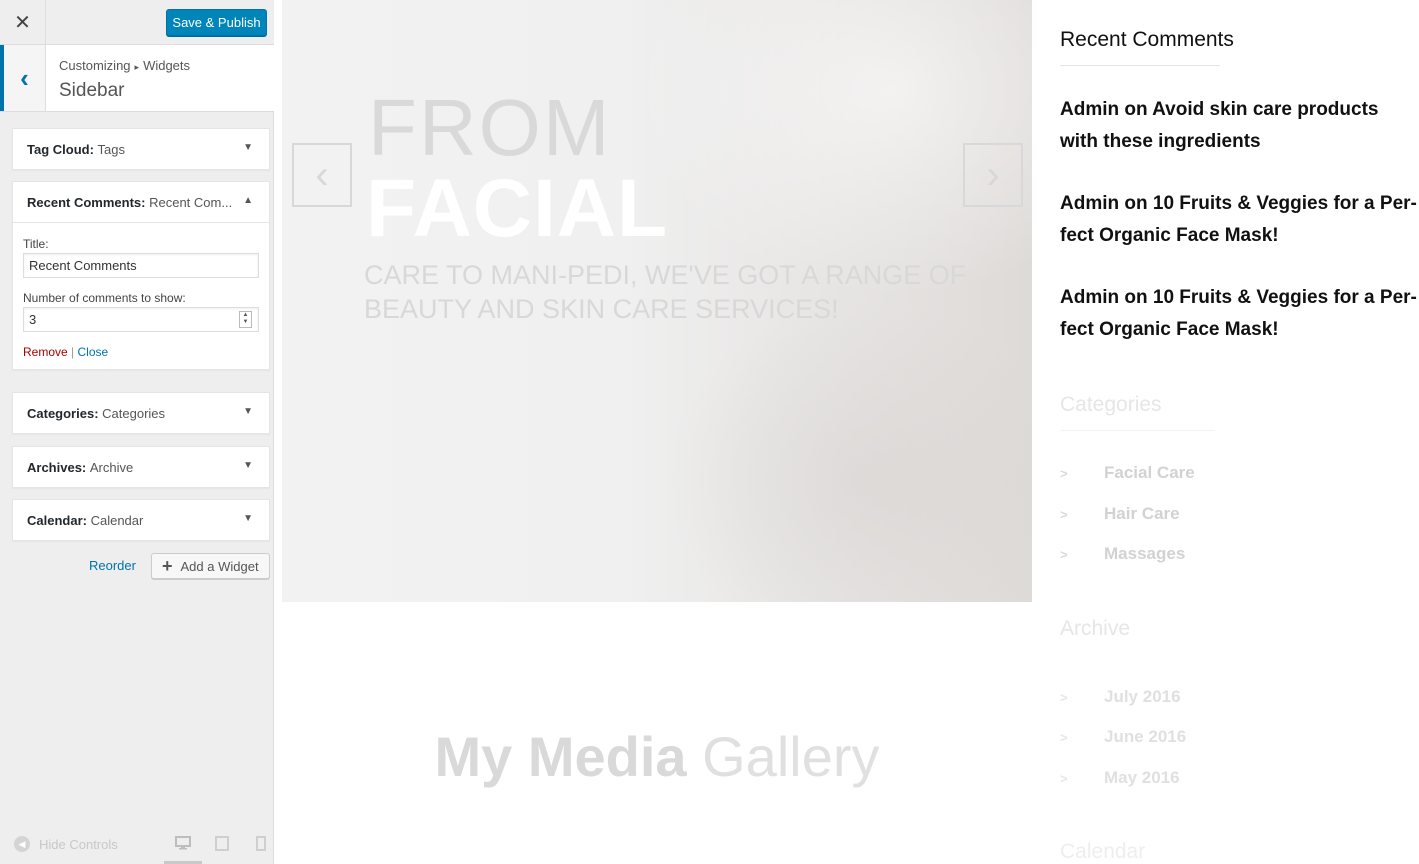 This screenshot has height=864, width=1419. I want to click on widget-categories: Categories: Categories ▼, so click(141, 413).